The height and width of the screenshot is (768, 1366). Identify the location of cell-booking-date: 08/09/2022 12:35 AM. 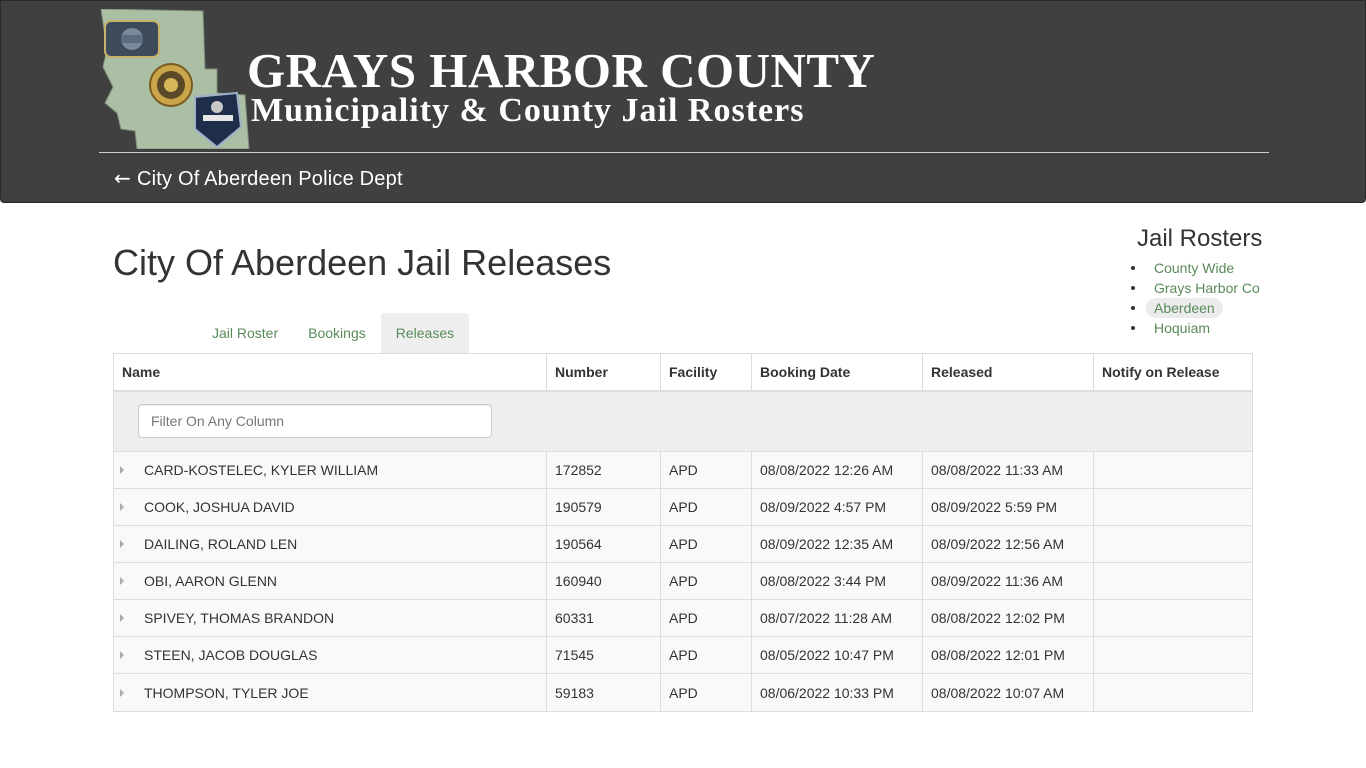
(837, 544).